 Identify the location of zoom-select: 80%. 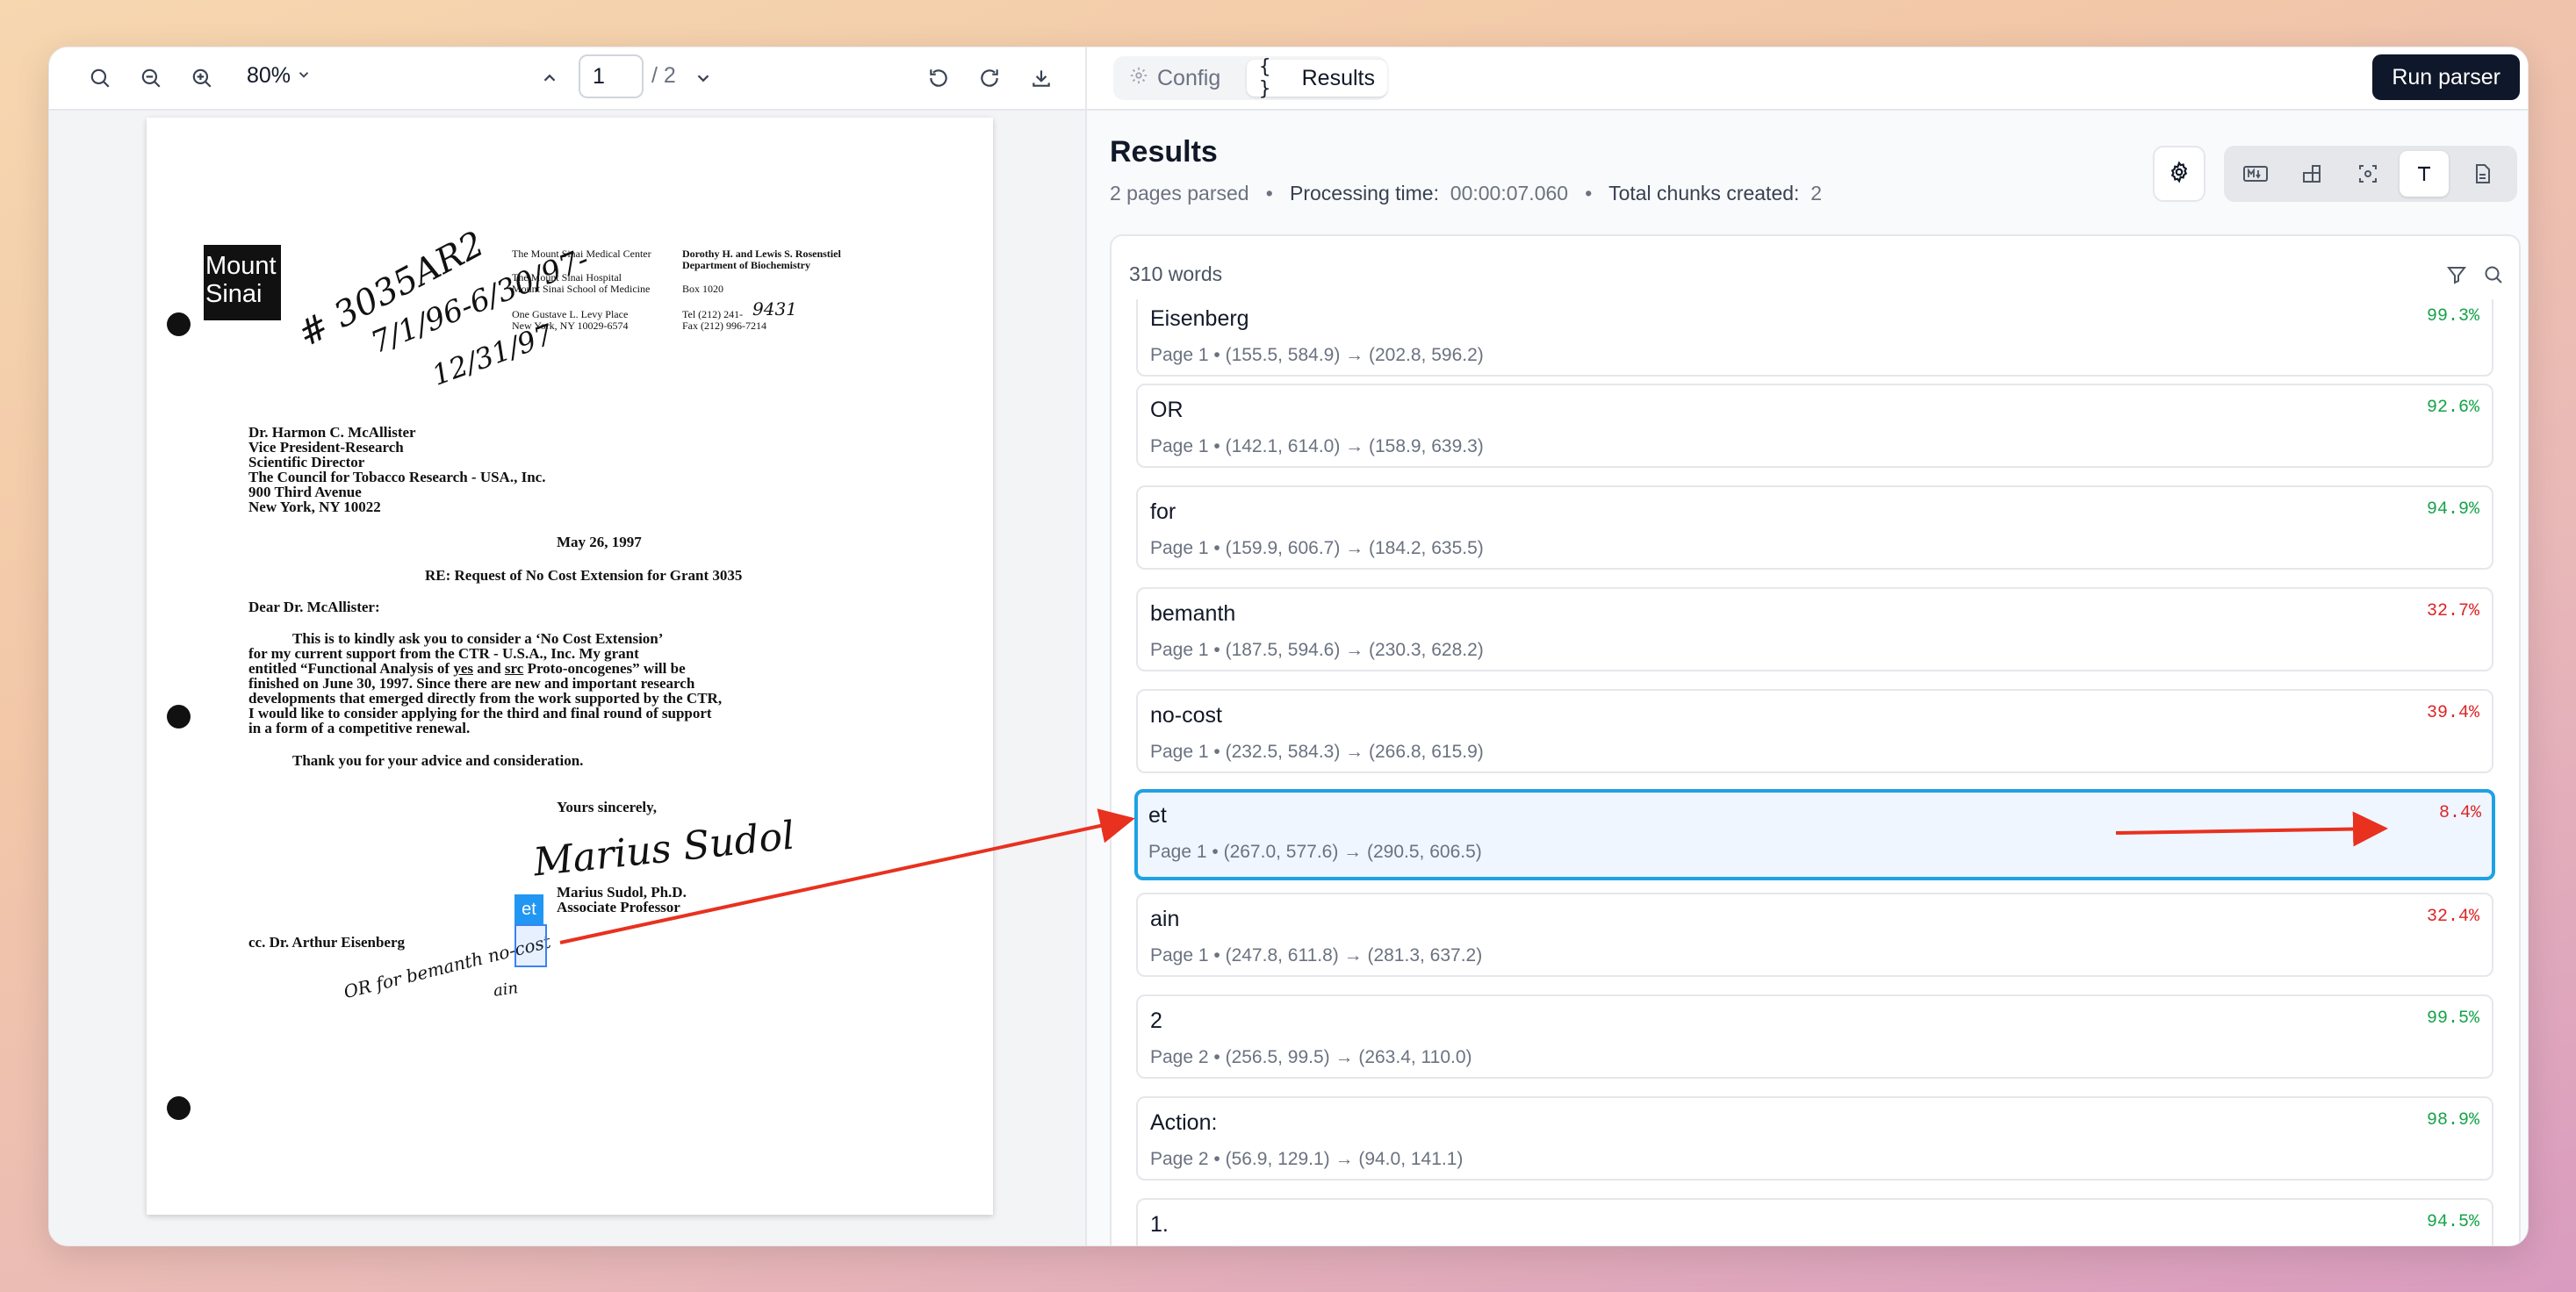
(279, 76).